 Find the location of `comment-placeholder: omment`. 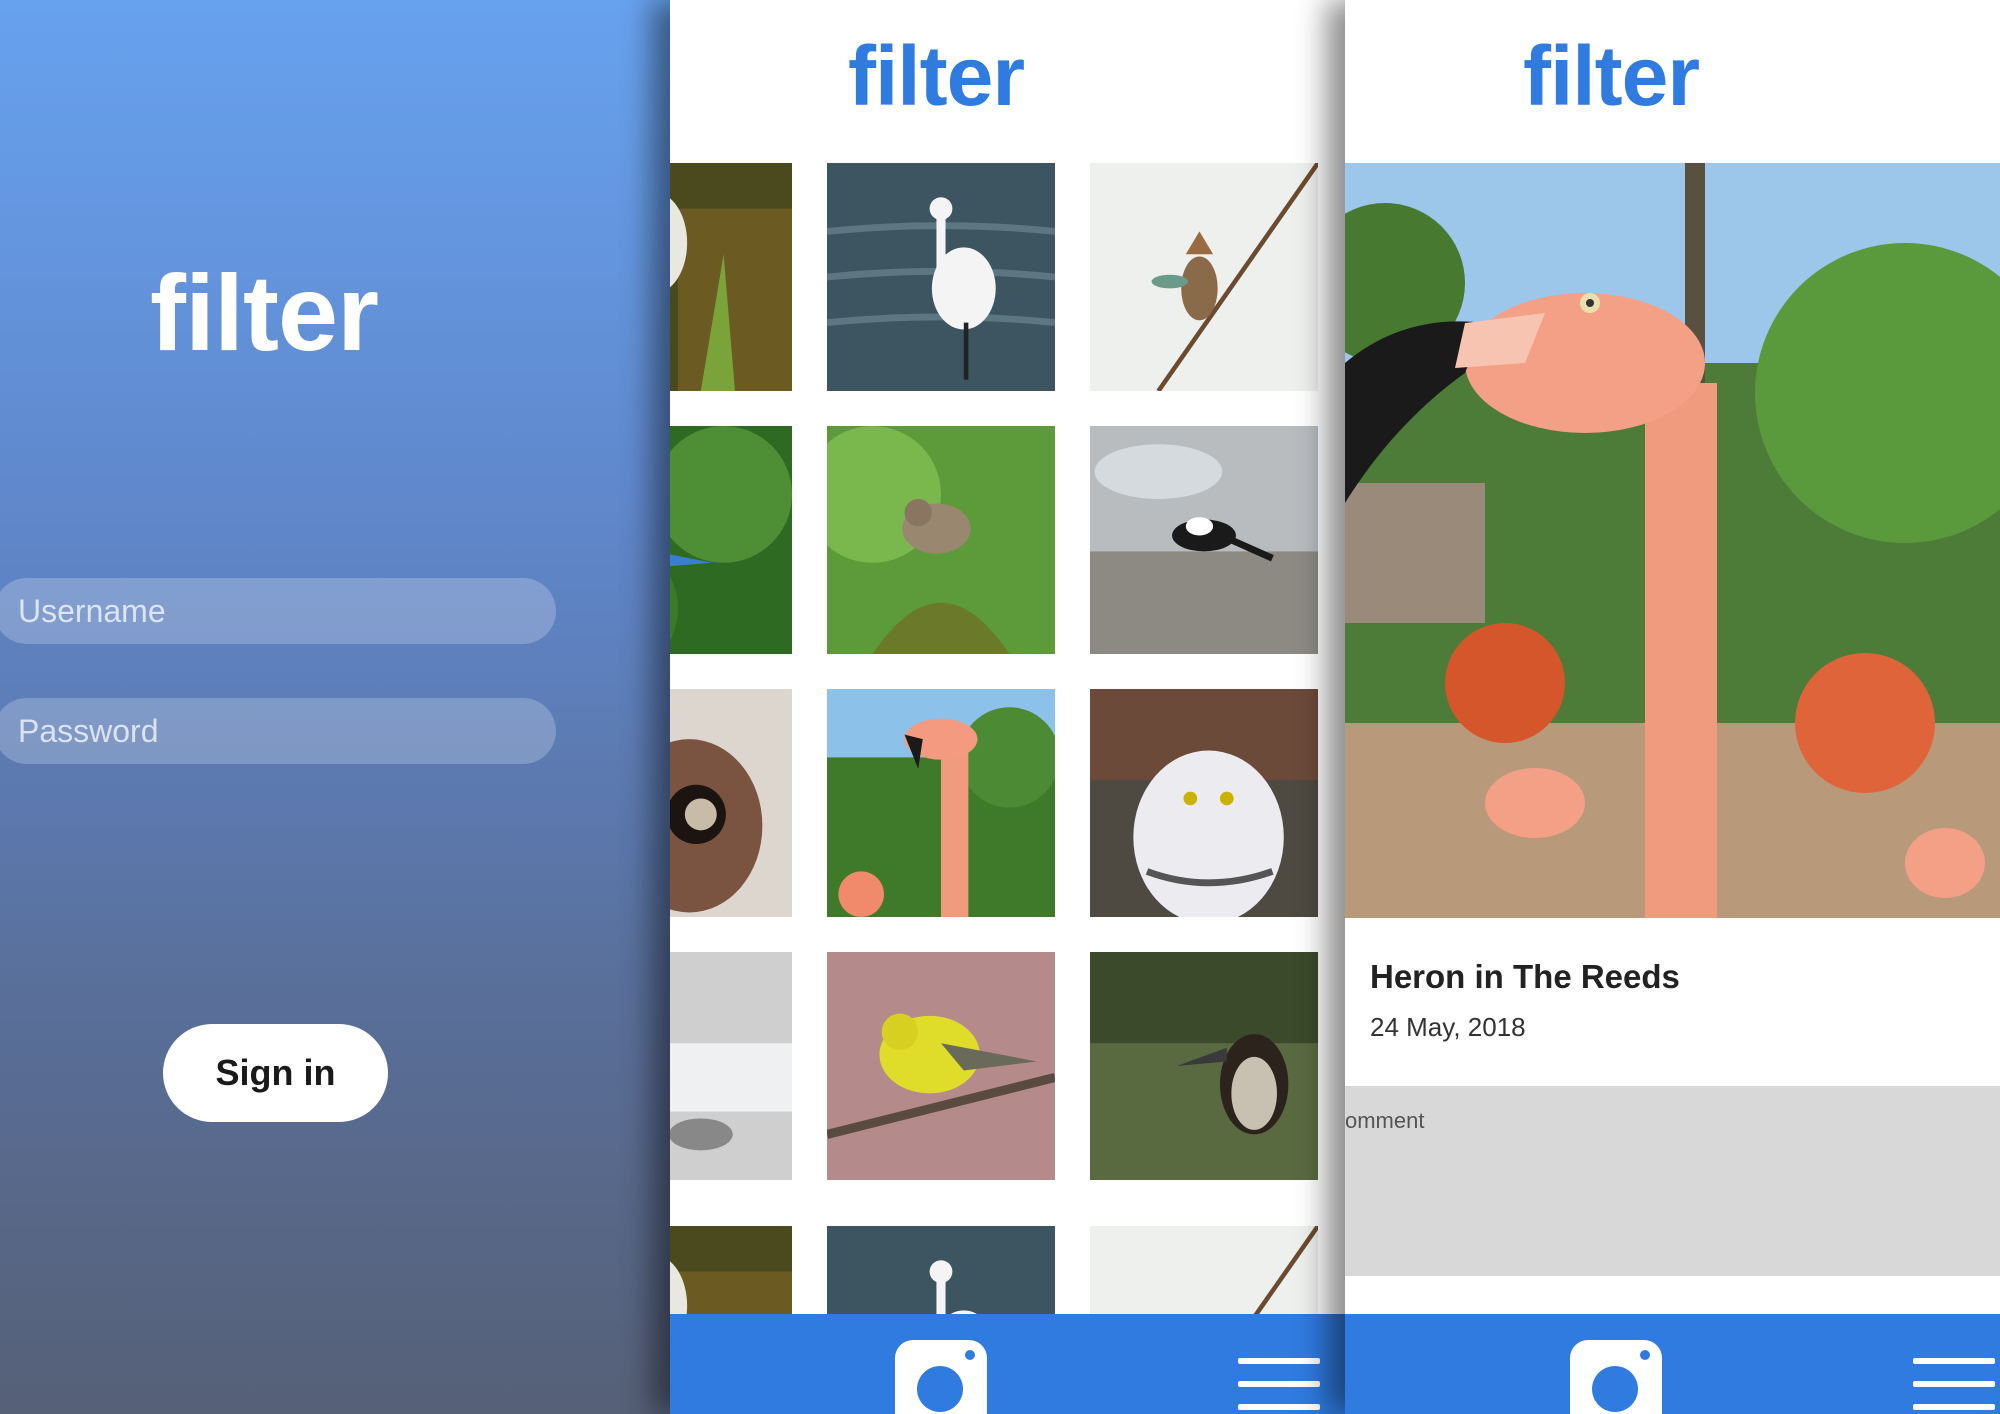

comment-placeholder: omment is located at coordinates (1385, 1120).